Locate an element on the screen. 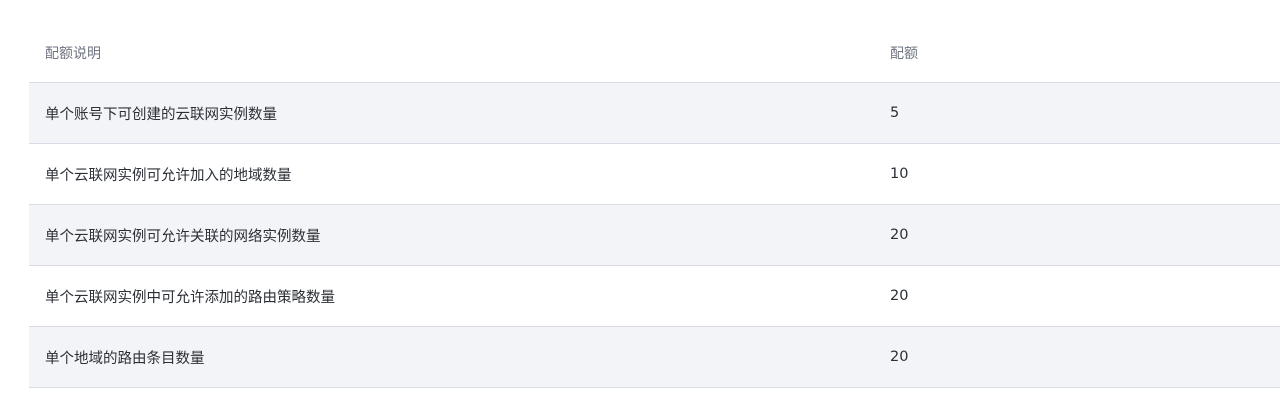  row-description: 单个地域的路由条目数量 is located at coordinates (451, 357).